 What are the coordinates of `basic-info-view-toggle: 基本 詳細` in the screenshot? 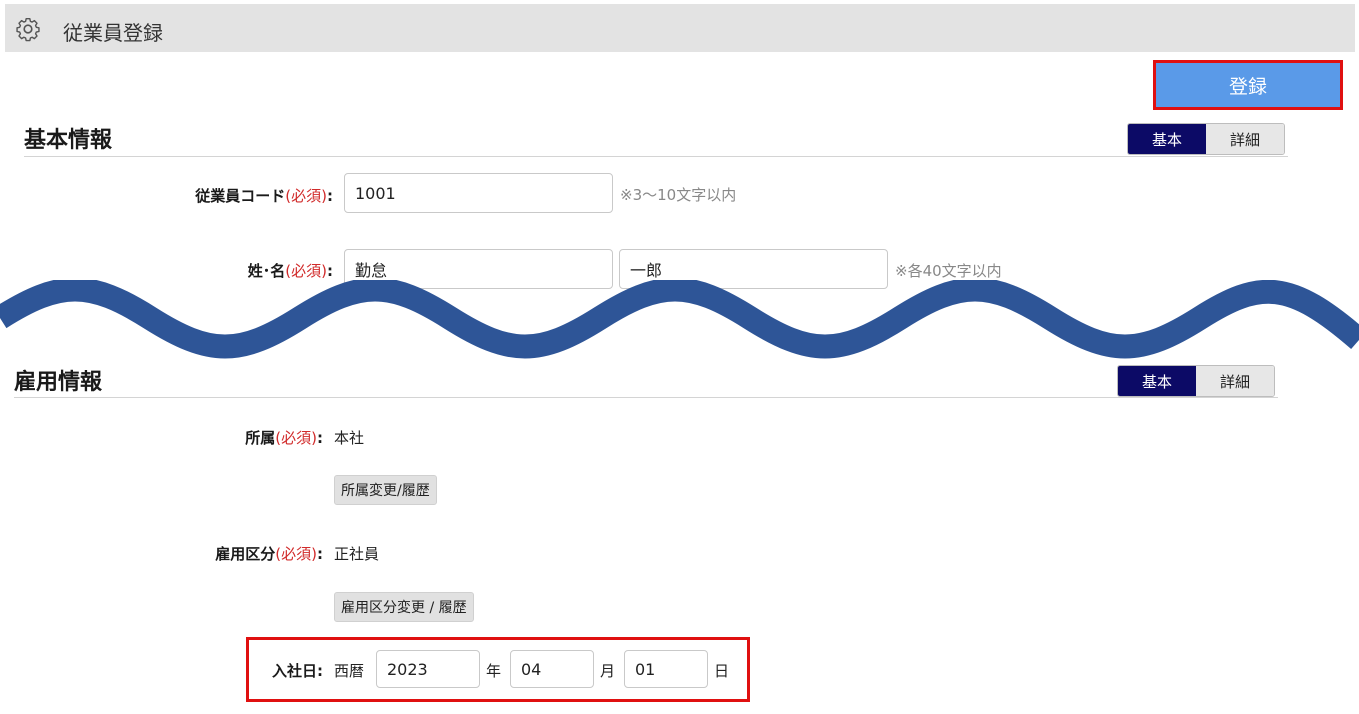 It's located at (1206, 139).